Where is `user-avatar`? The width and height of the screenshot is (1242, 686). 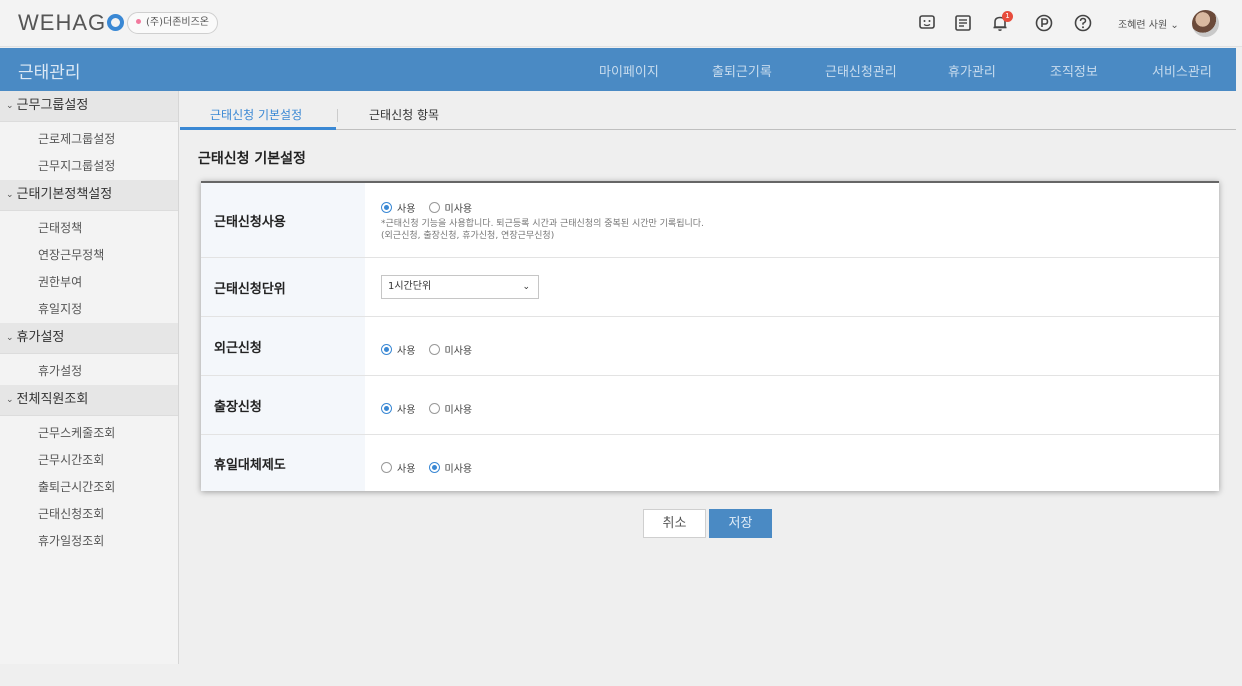
user-avatar is located at coordinates (1205, 23).